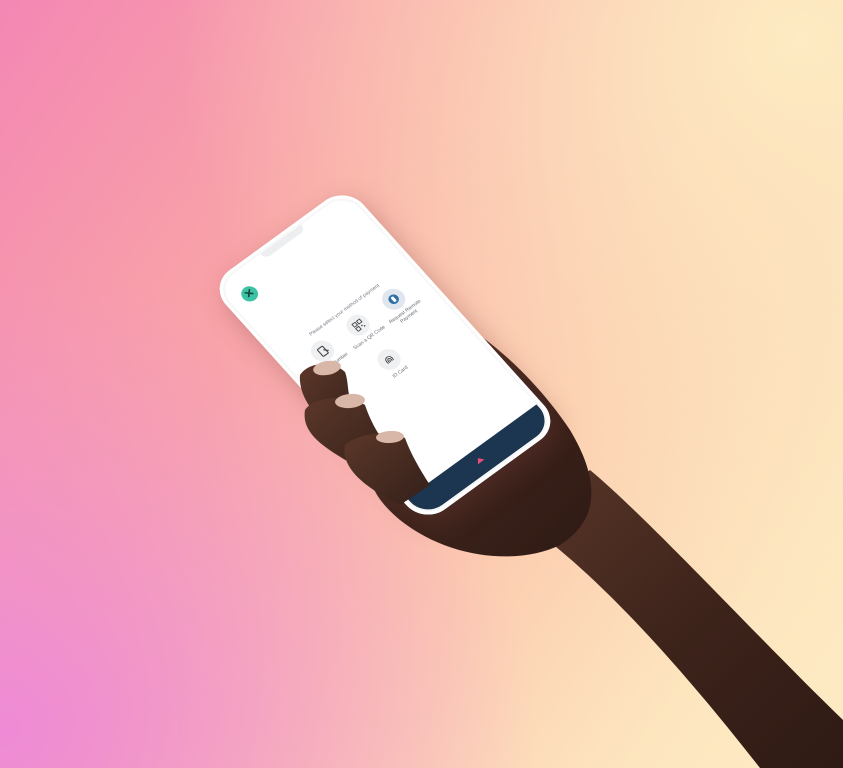 This screenshot has width=843, height=768. Describe the element at coordinates (387, 469) in the screenshot. I see `finger-ring` at that location.